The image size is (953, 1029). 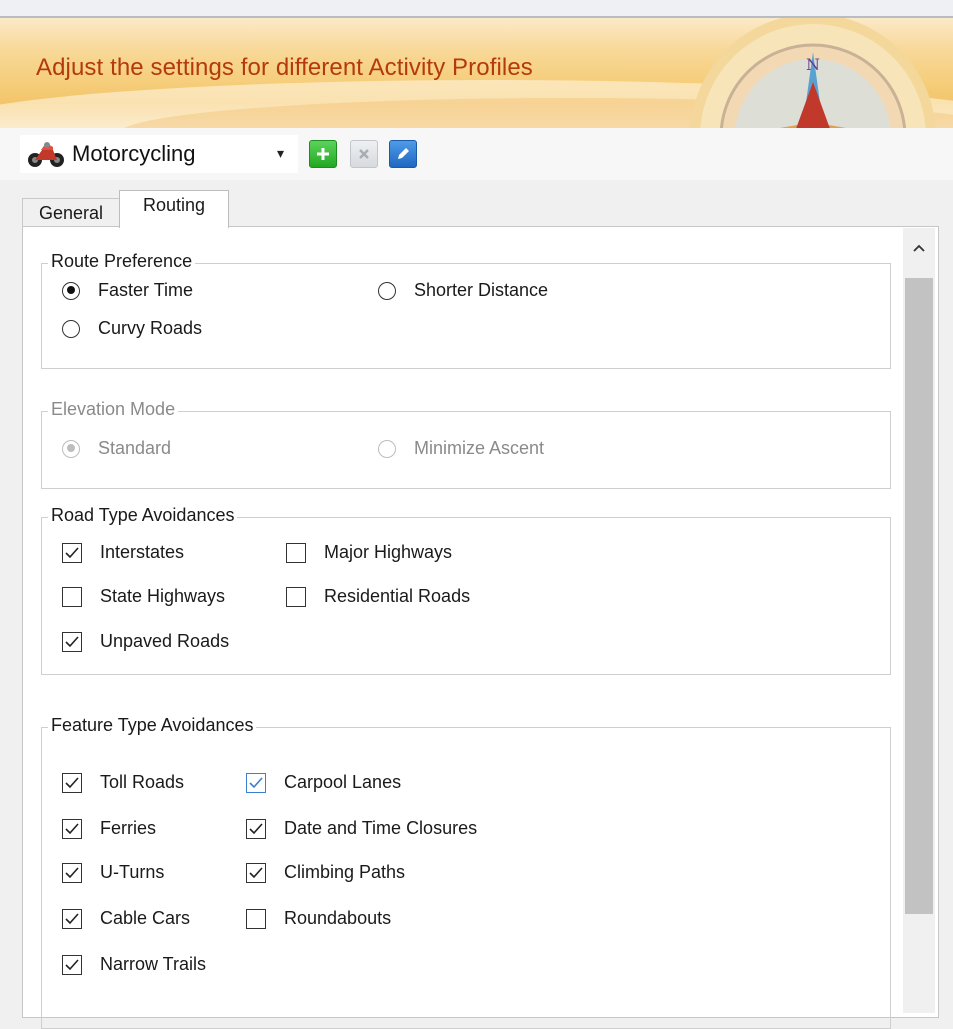 What do you see at coordinates (479, 448) in the screenshot?
I see `radio-minimize-ascent-label: Minimize Ascent` at bounding box center [479, 448].